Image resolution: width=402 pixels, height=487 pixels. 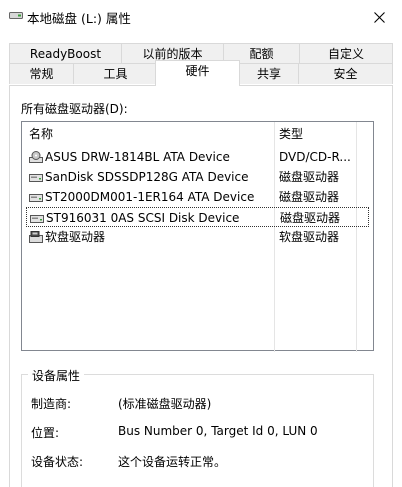 I want to click on device-name: SanDisk SDSSDP128G ATA Device, so click(x=147, y=177).